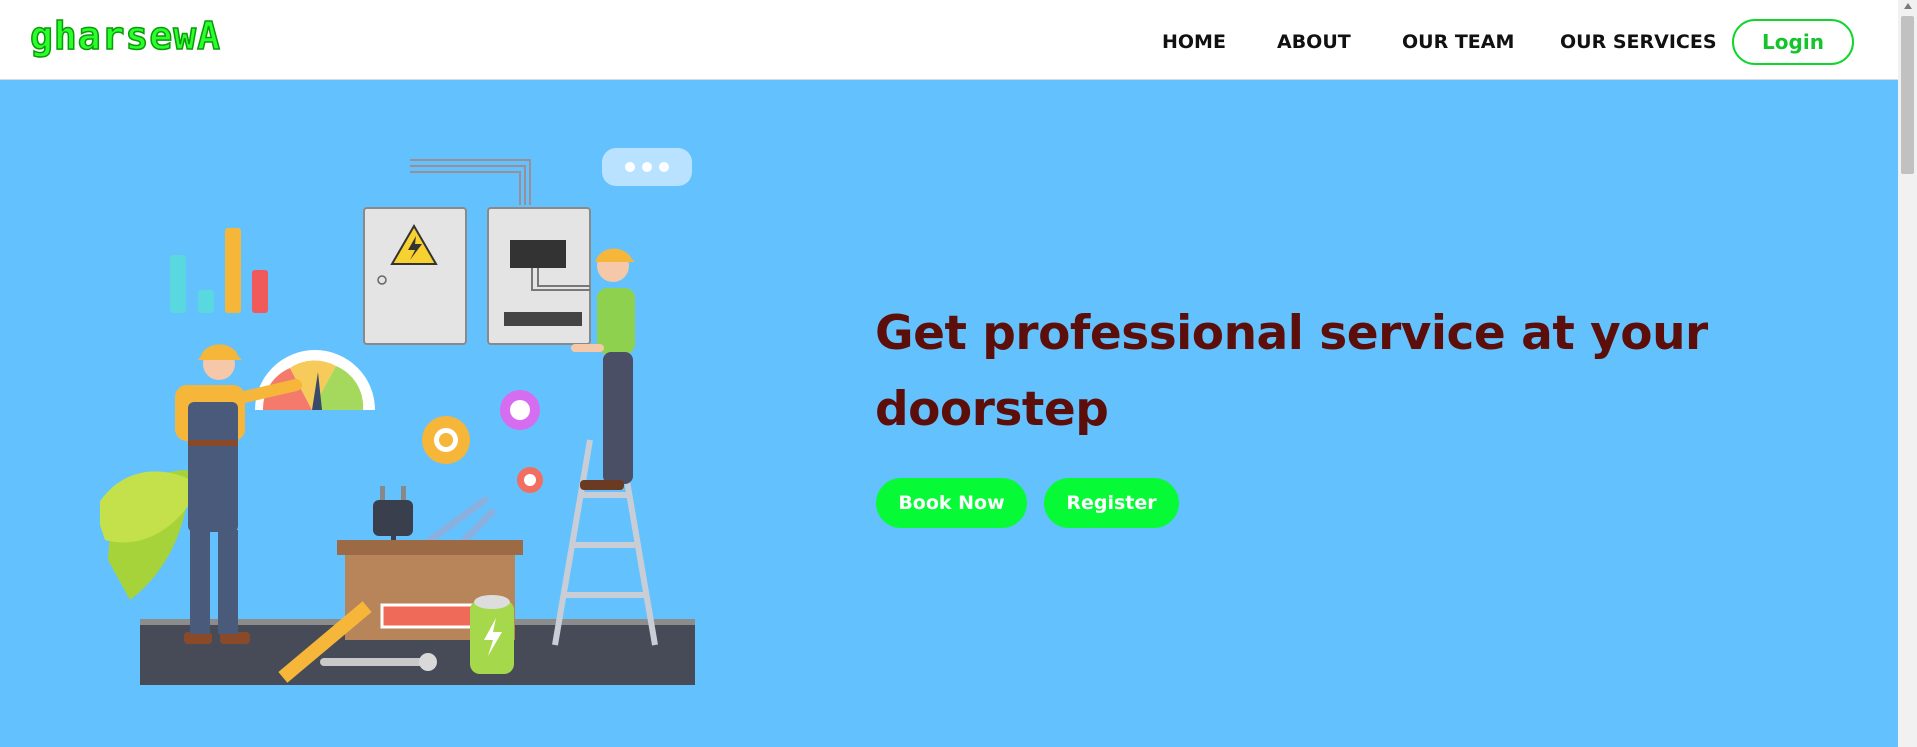 This screenshot has height=747, width=1917. I want to click on gear-icons, so click(482, 441).